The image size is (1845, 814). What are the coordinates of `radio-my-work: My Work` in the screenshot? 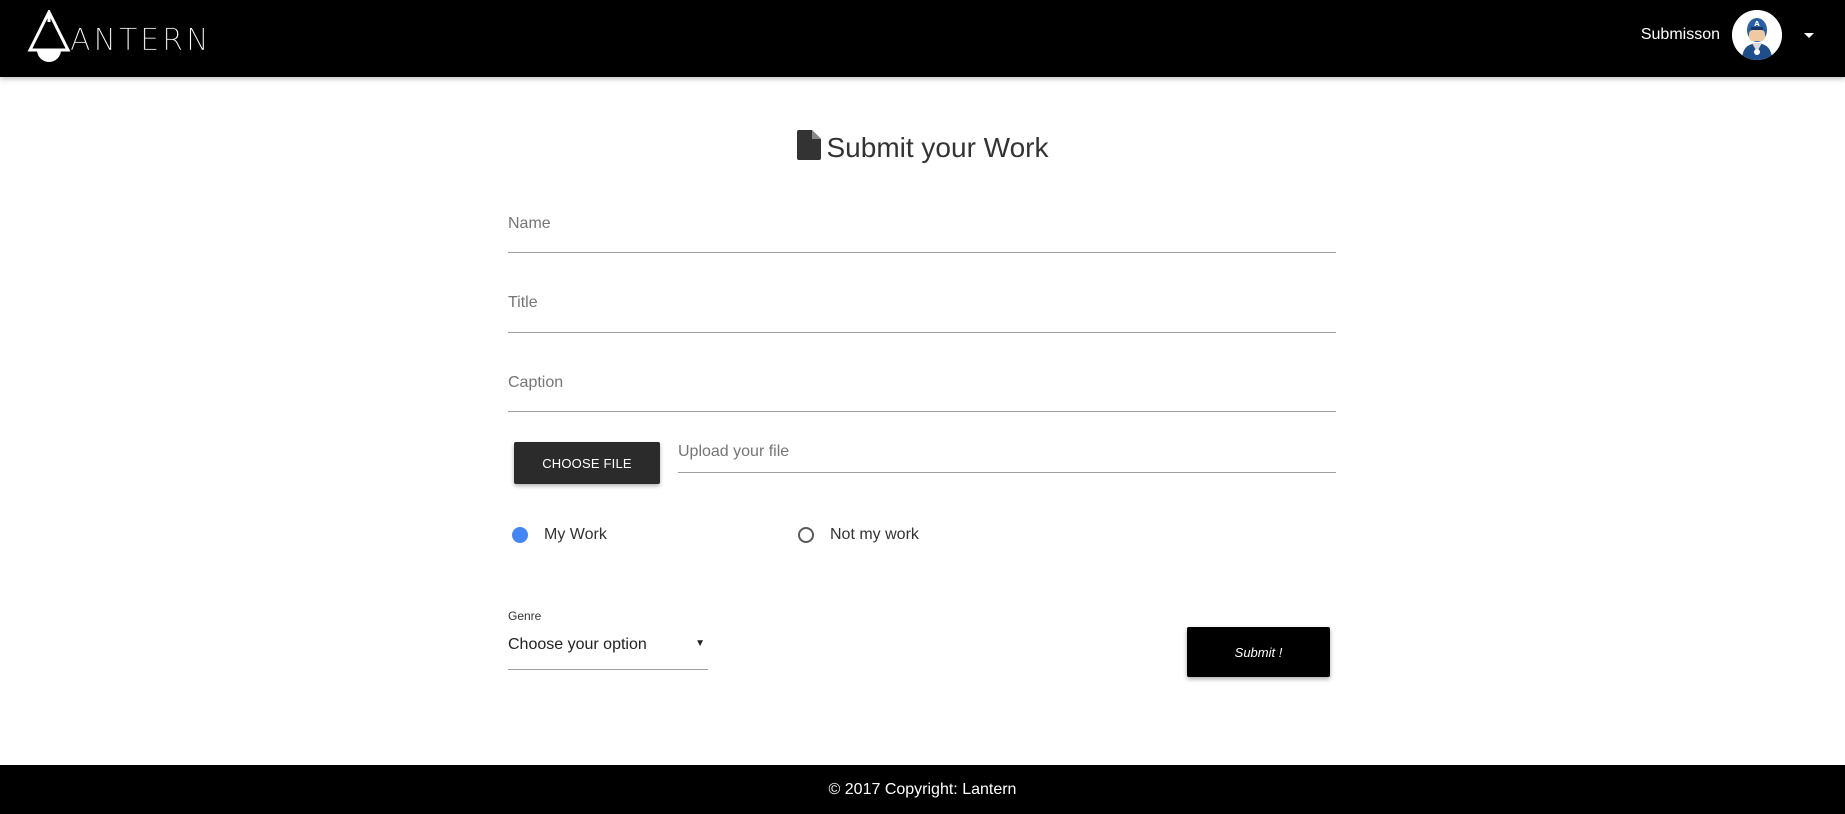 It's located at (559, 535).